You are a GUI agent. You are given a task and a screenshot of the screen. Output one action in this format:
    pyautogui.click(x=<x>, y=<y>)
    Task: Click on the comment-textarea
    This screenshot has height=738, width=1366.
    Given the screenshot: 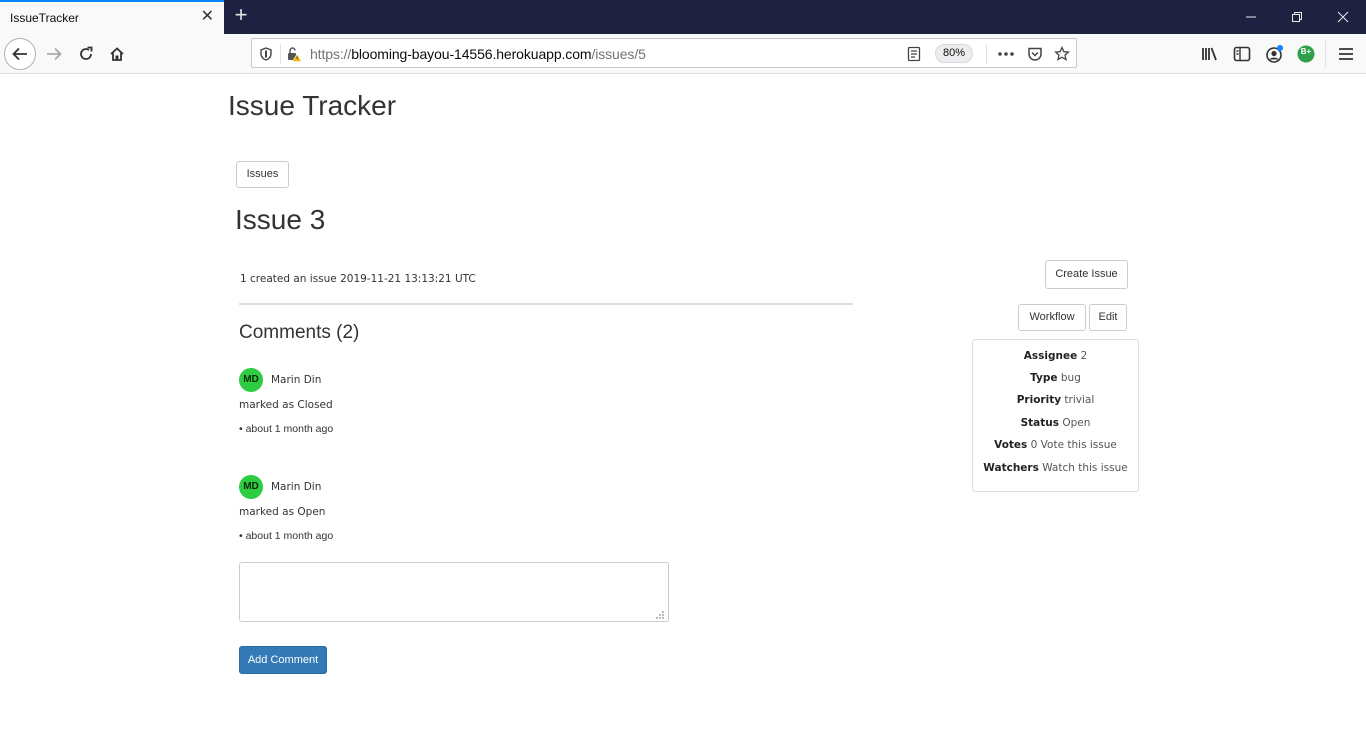 What is the action you would take?
    pyautogui.click(x=454, y=592)
    